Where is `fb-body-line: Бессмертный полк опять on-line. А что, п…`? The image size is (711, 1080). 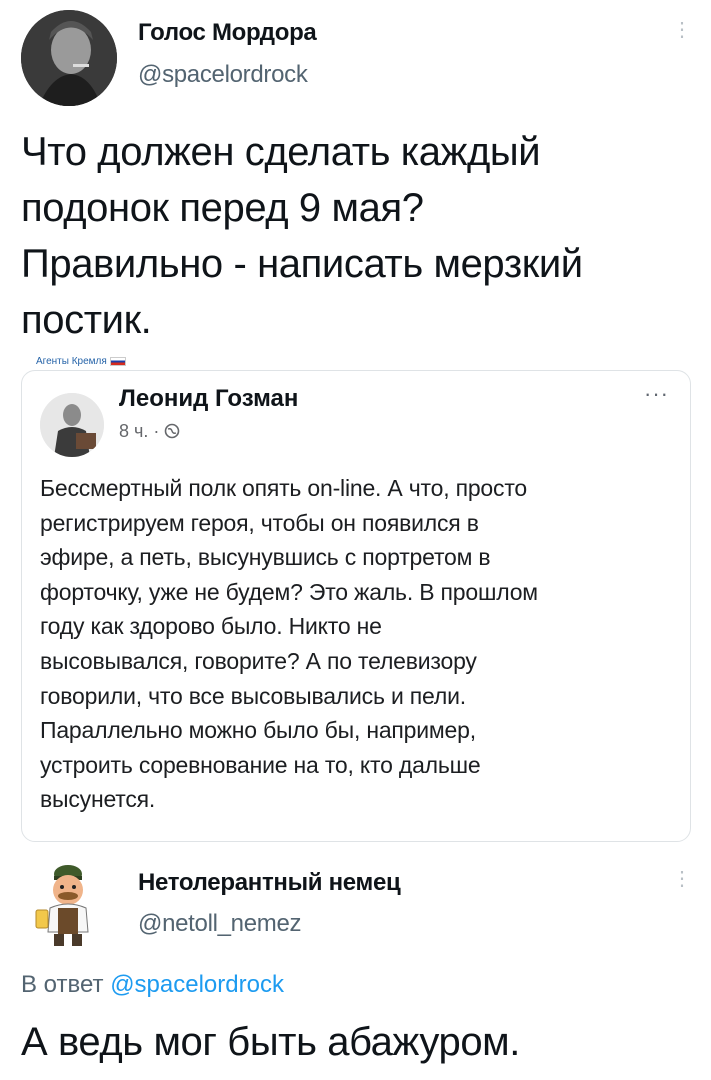
fb-body-line: Бессмертный полк опять on-line. А что, п… is located at coordinates (283, 488).